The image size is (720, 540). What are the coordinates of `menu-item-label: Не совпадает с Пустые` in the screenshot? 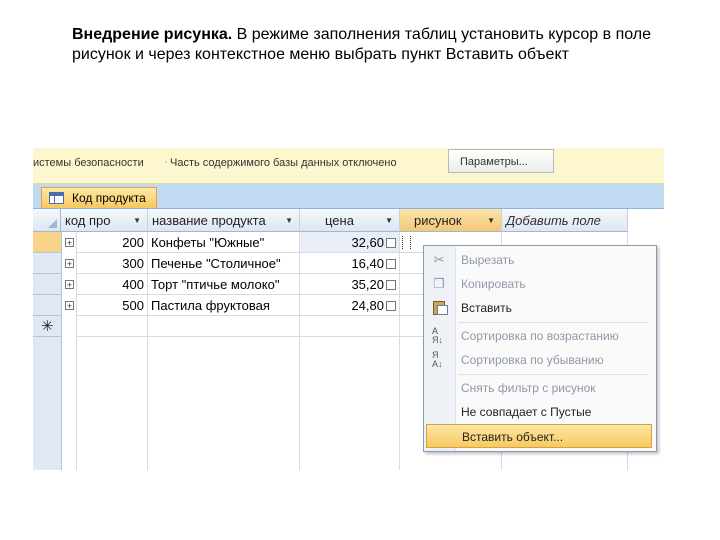 It's located at (526, 412).